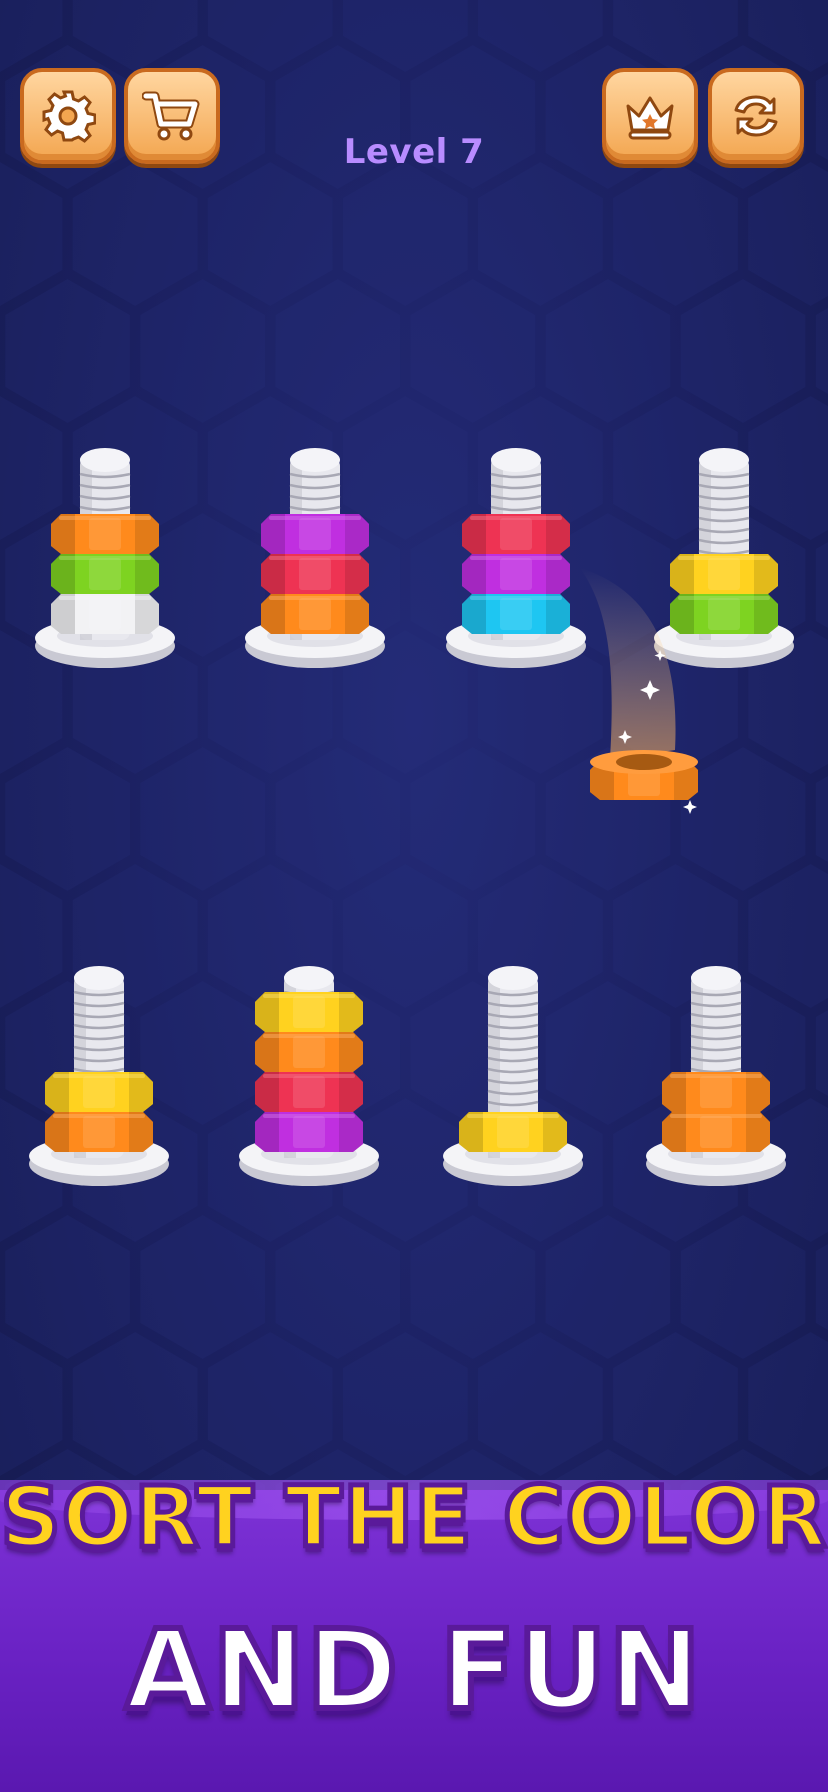  What do you see at coordinates (414, 1517) in the screenshot?
I see `banner-title-line1: SORT THE COLOR` at bounding box center [414, 1517].